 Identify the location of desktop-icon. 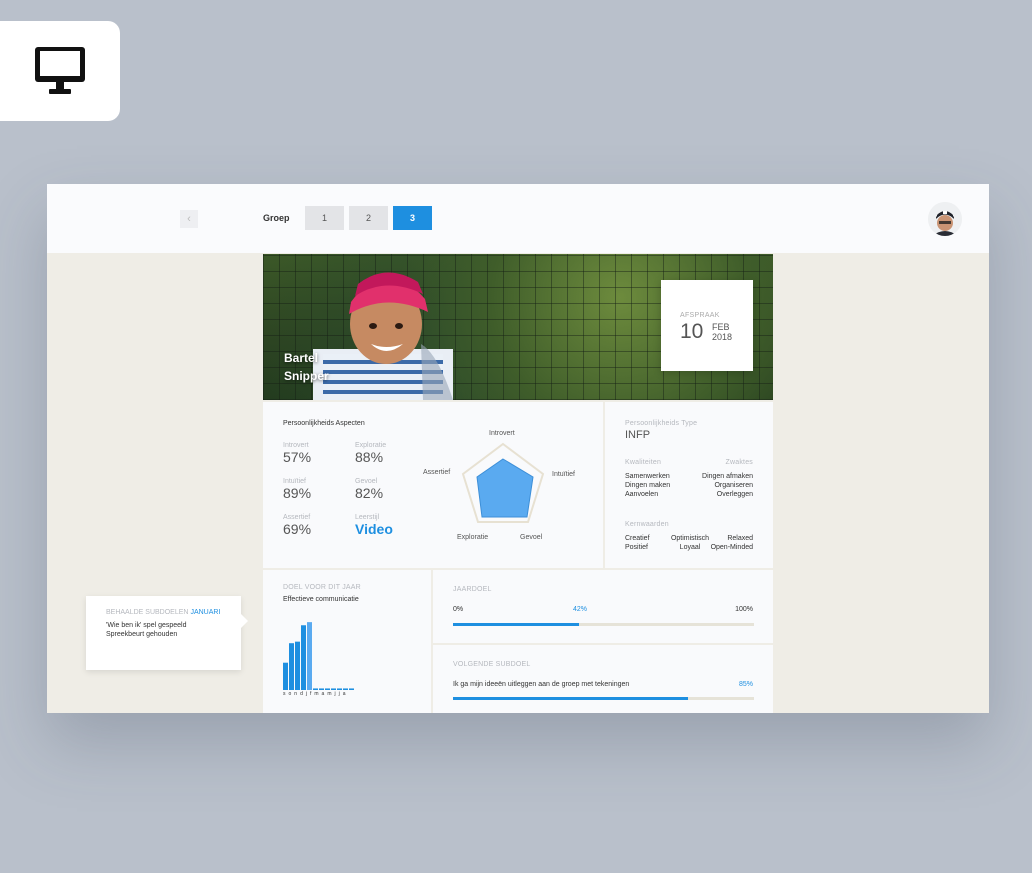
(60, 70).